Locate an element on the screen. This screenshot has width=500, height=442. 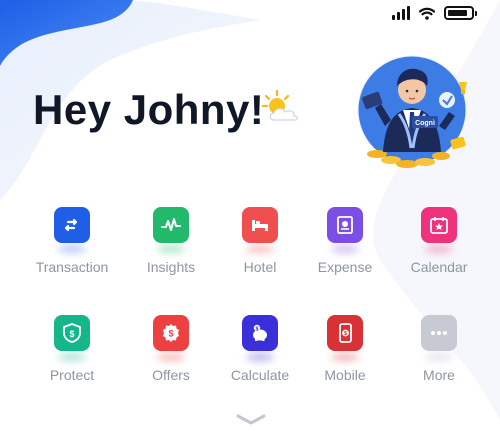
battery-icon is located at coordinates (460, 13).